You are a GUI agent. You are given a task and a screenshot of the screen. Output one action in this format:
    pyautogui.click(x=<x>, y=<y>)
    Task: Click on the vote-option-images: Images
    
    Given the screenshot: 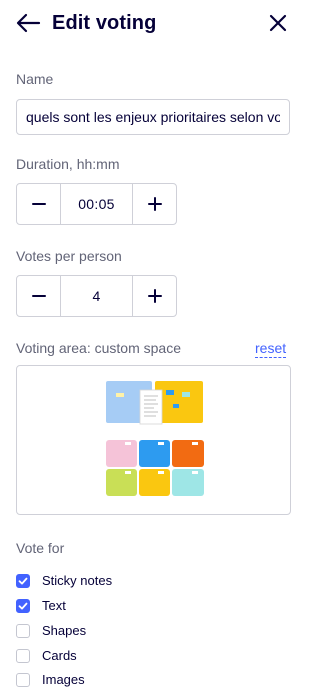 What is the action you would take?
    pyautogui.click(x=50, y=679)
    